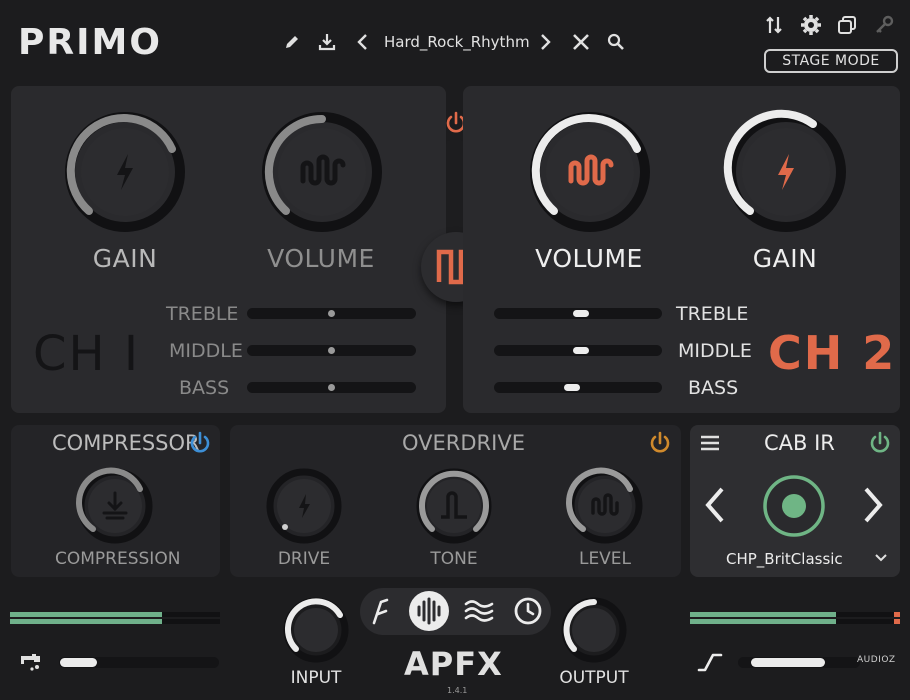  Describe the element at coordinates (713, 388) in the screenshot. I see `ch2-bass-label: BASS` at that location.